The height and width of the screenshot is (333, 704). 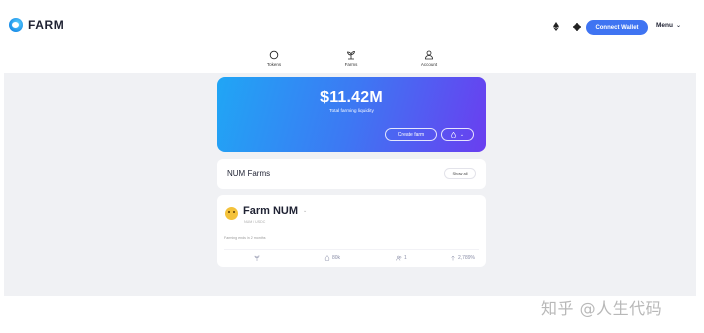 I want to click on menu-button: Menu ⌄, so click(x=668, y=25).